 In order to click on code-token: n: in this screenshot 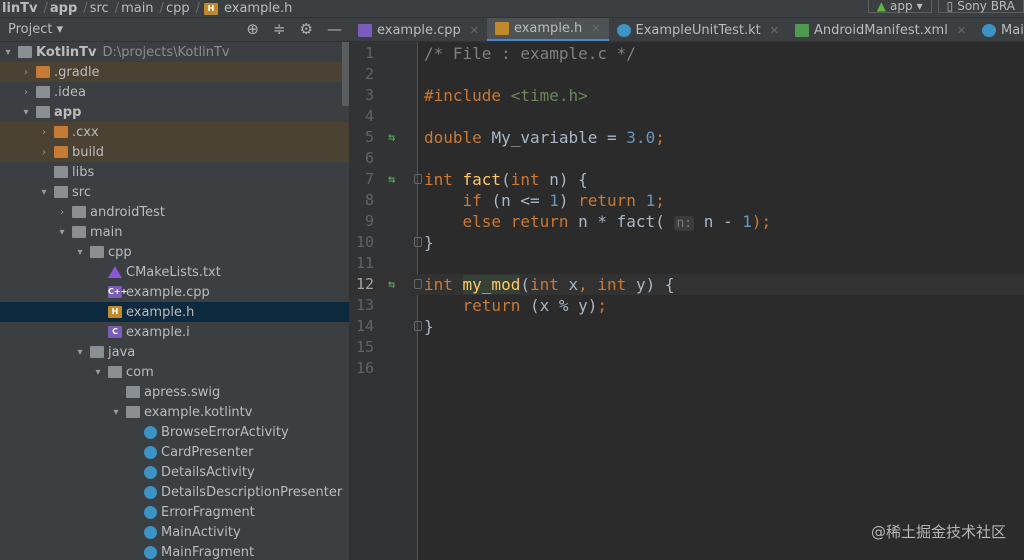, I will do `click(684, 223)`.